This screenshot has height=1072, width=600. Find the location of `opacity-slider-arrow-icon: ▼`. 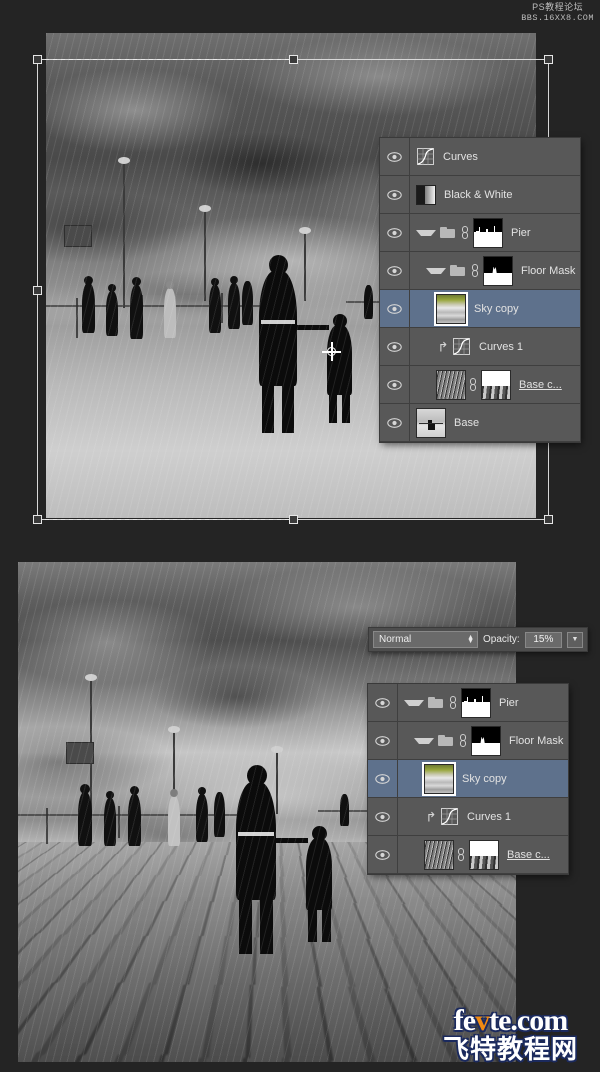

opacity-slider-arrow-icon: ▼ is located at coordinates (575, 639).